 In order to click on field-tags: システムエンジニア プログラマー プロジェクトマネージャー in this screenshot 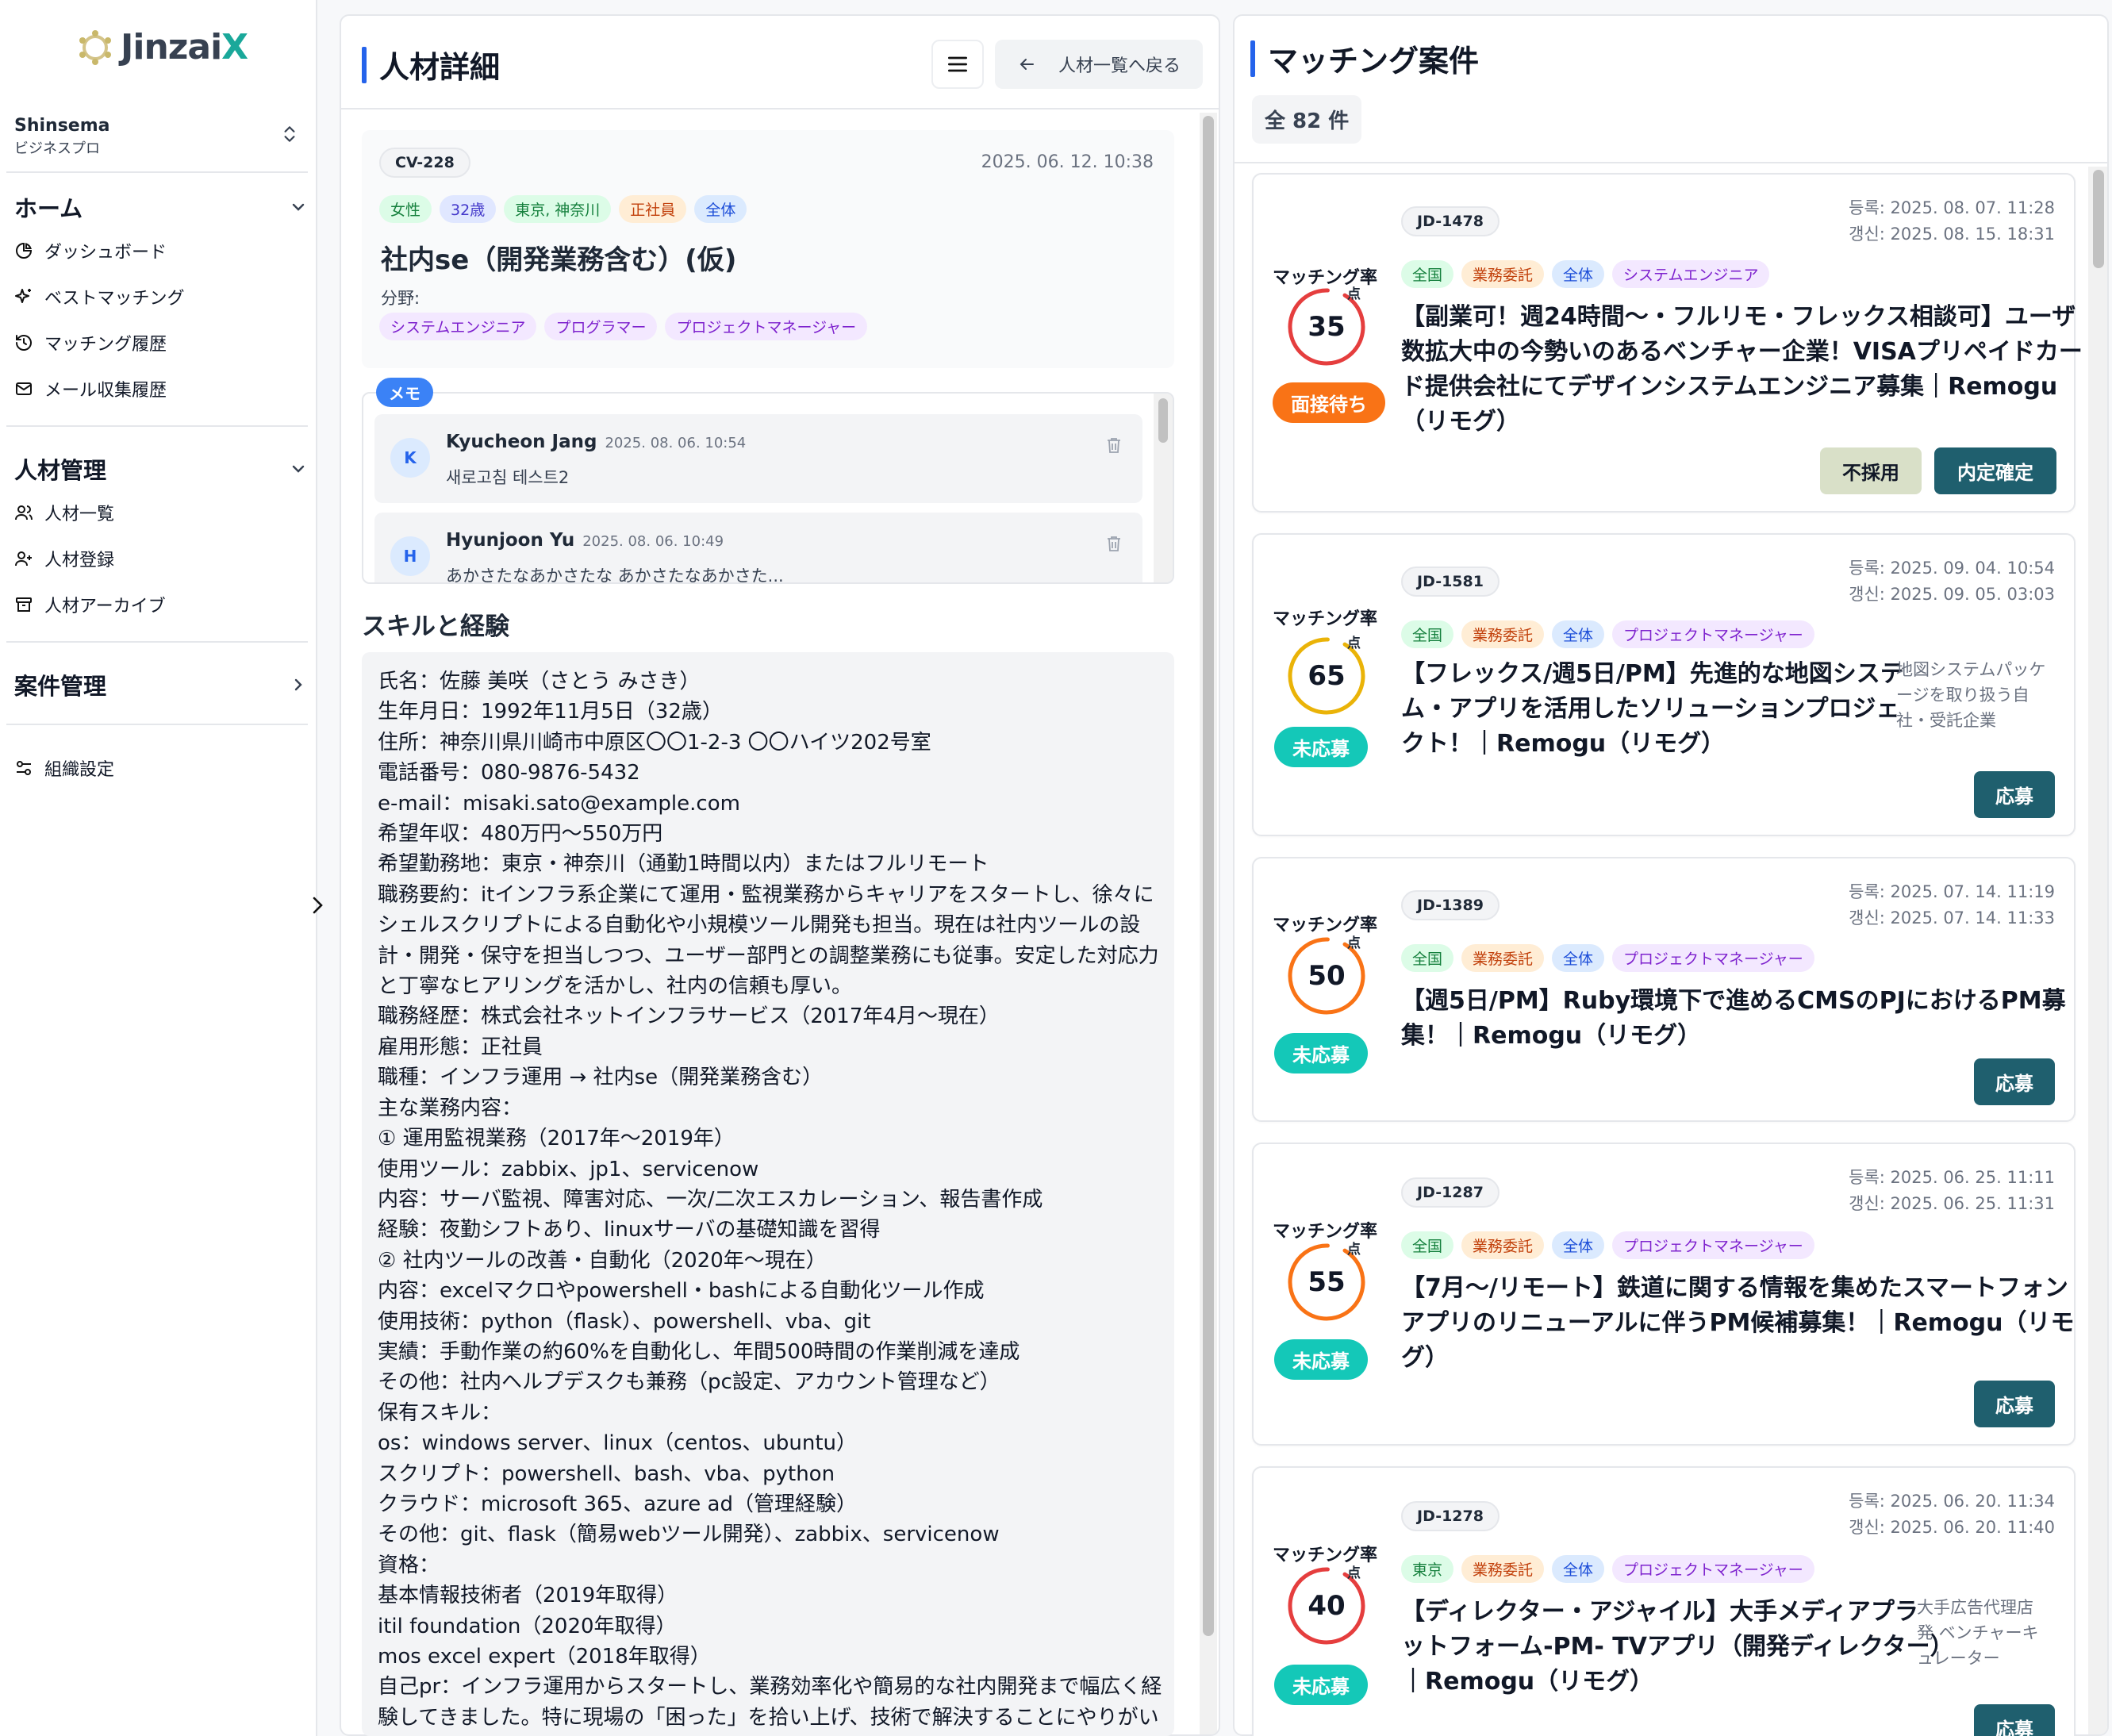, I will do `click(627, 326)`.